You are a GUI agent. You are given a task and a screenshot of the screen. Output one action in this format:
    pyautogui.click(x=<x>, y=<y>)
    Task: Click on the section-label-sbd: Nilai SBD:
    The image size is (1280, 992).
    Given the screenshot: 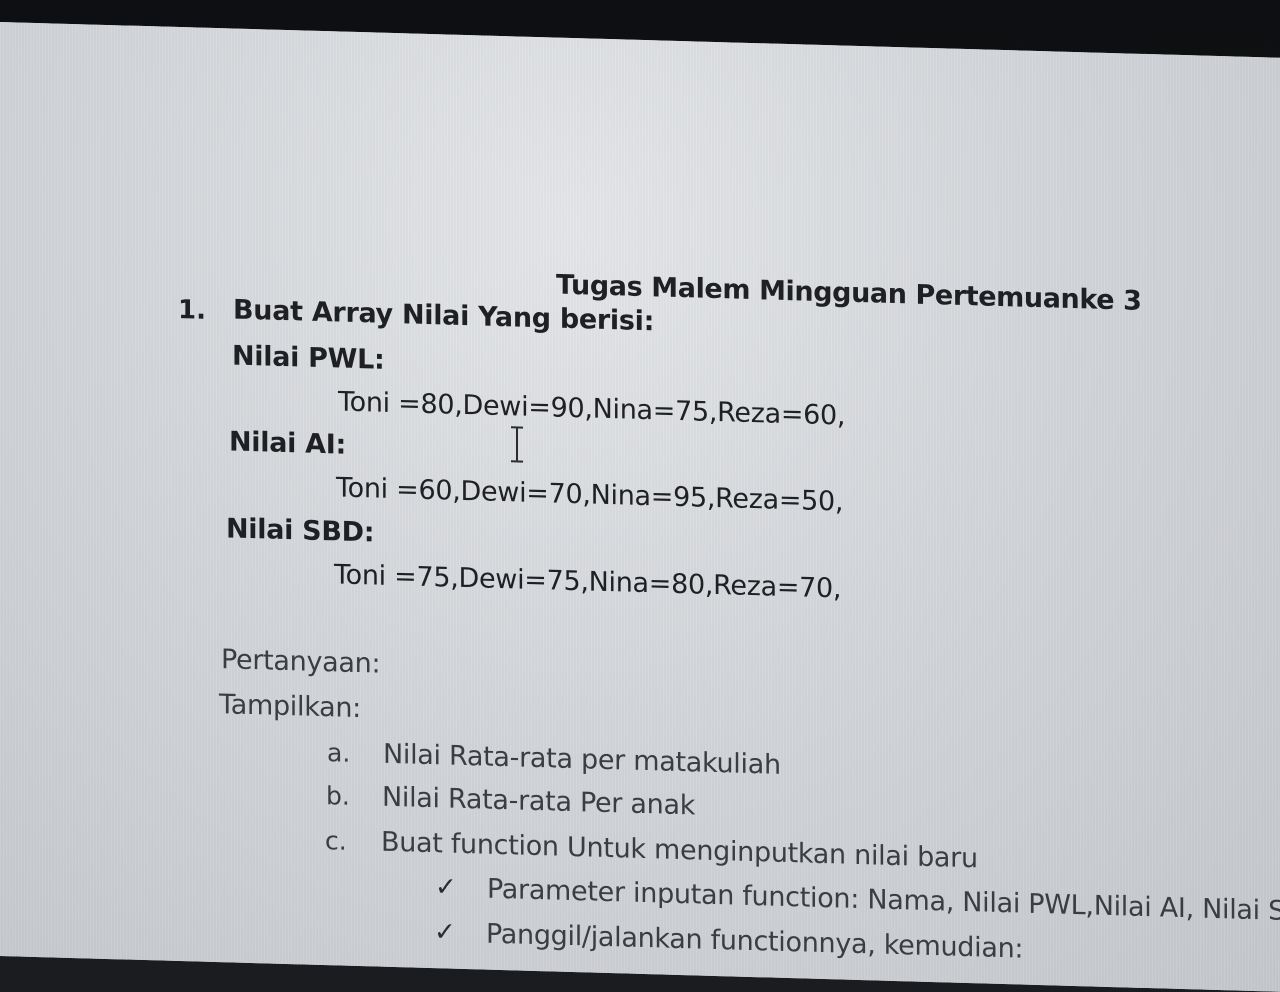 What is the action you would take?
    pyautogui.click(x=300, y=531)
    